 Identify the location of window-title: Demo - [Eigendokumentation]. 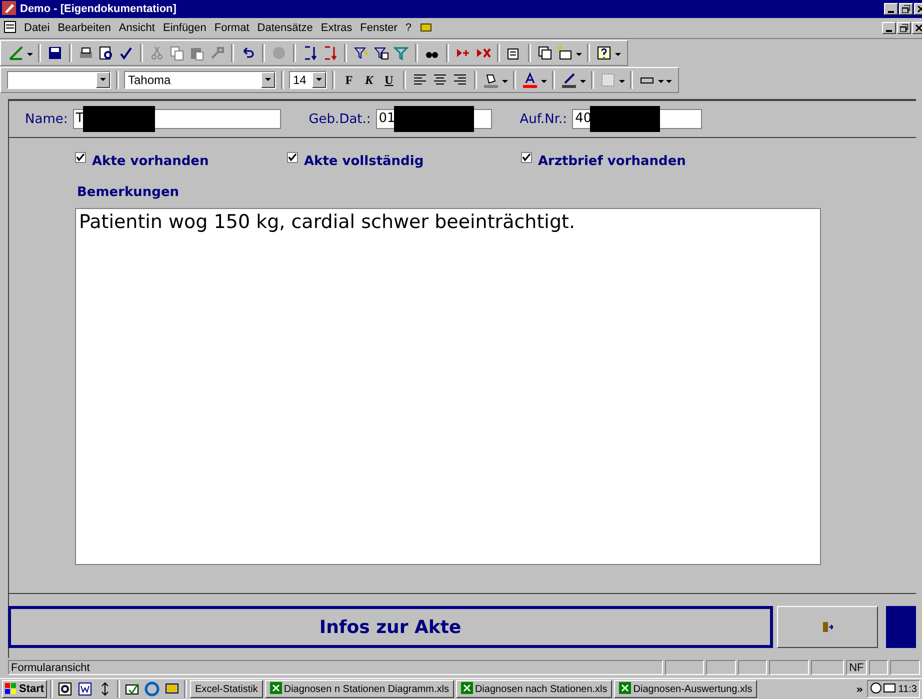
(99, 9).